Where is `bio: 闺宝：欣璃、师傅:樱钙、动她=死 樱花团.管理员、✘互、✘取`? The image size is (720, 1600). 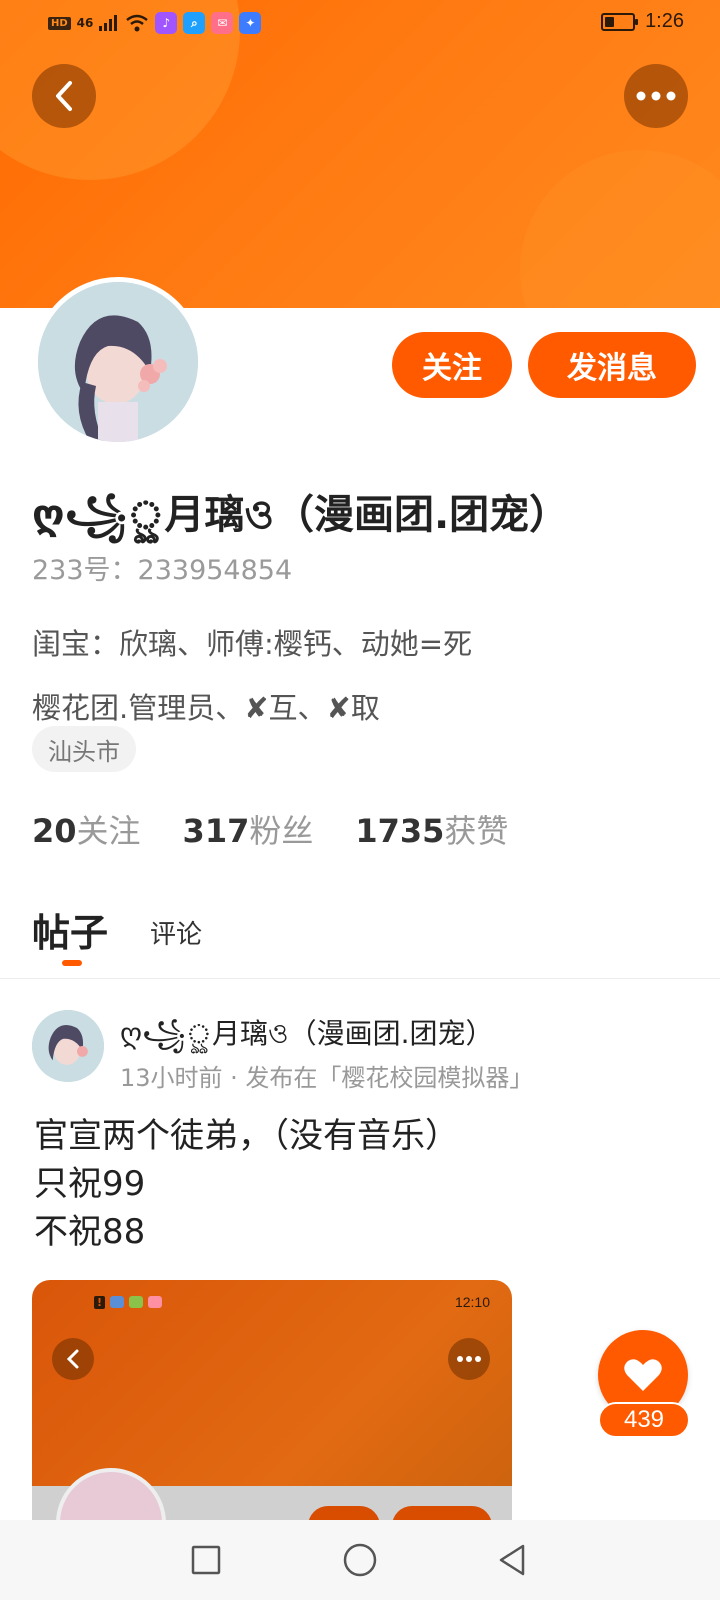
bio: 闺宝：欣璃、师傅:樱钙、动她=死 樱花团.管理员、✘互、✘取 is located at coordinates (252, 676).